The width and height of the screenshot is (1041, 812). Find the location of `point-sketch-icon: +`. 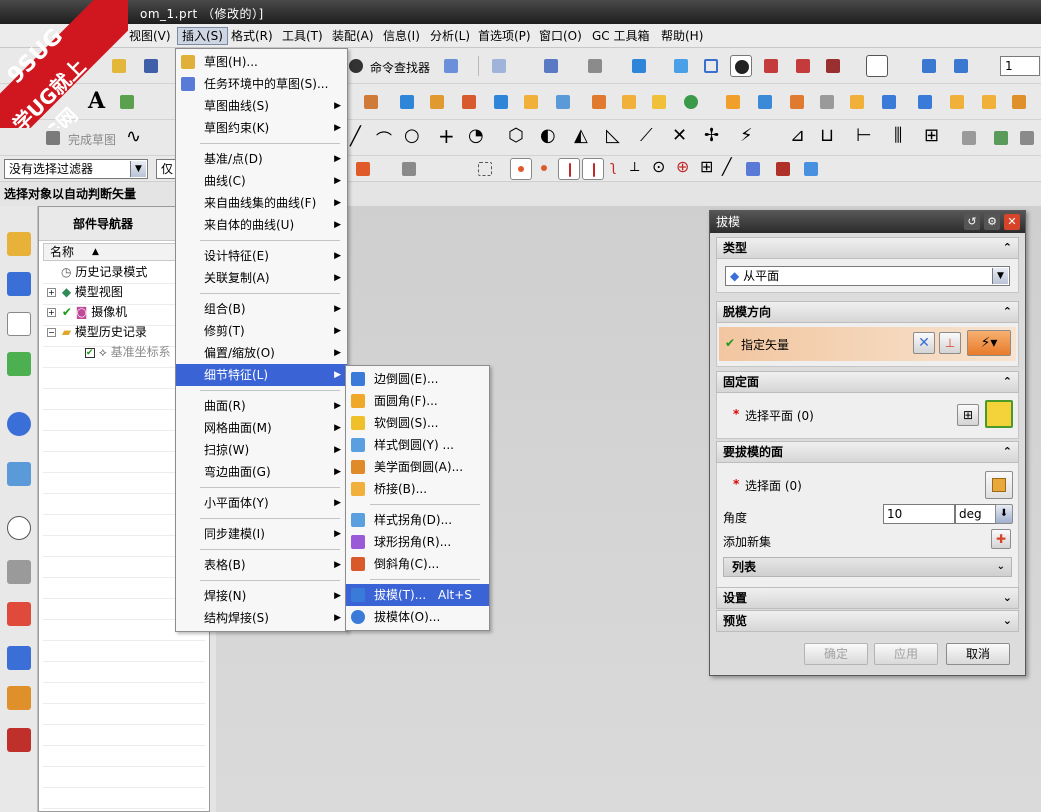

point-sketch-icon: + is located at coordinates (446, 136).